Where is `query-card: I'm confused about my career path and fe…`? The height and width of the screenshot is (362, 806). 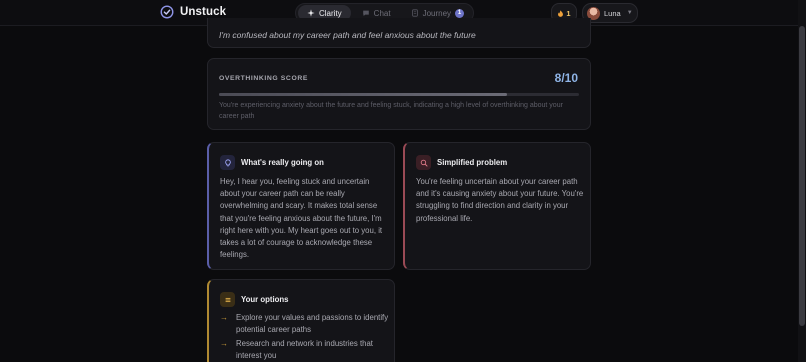
query-card: I'm confused about my career path and fe… is located at coordinates (399, 33).